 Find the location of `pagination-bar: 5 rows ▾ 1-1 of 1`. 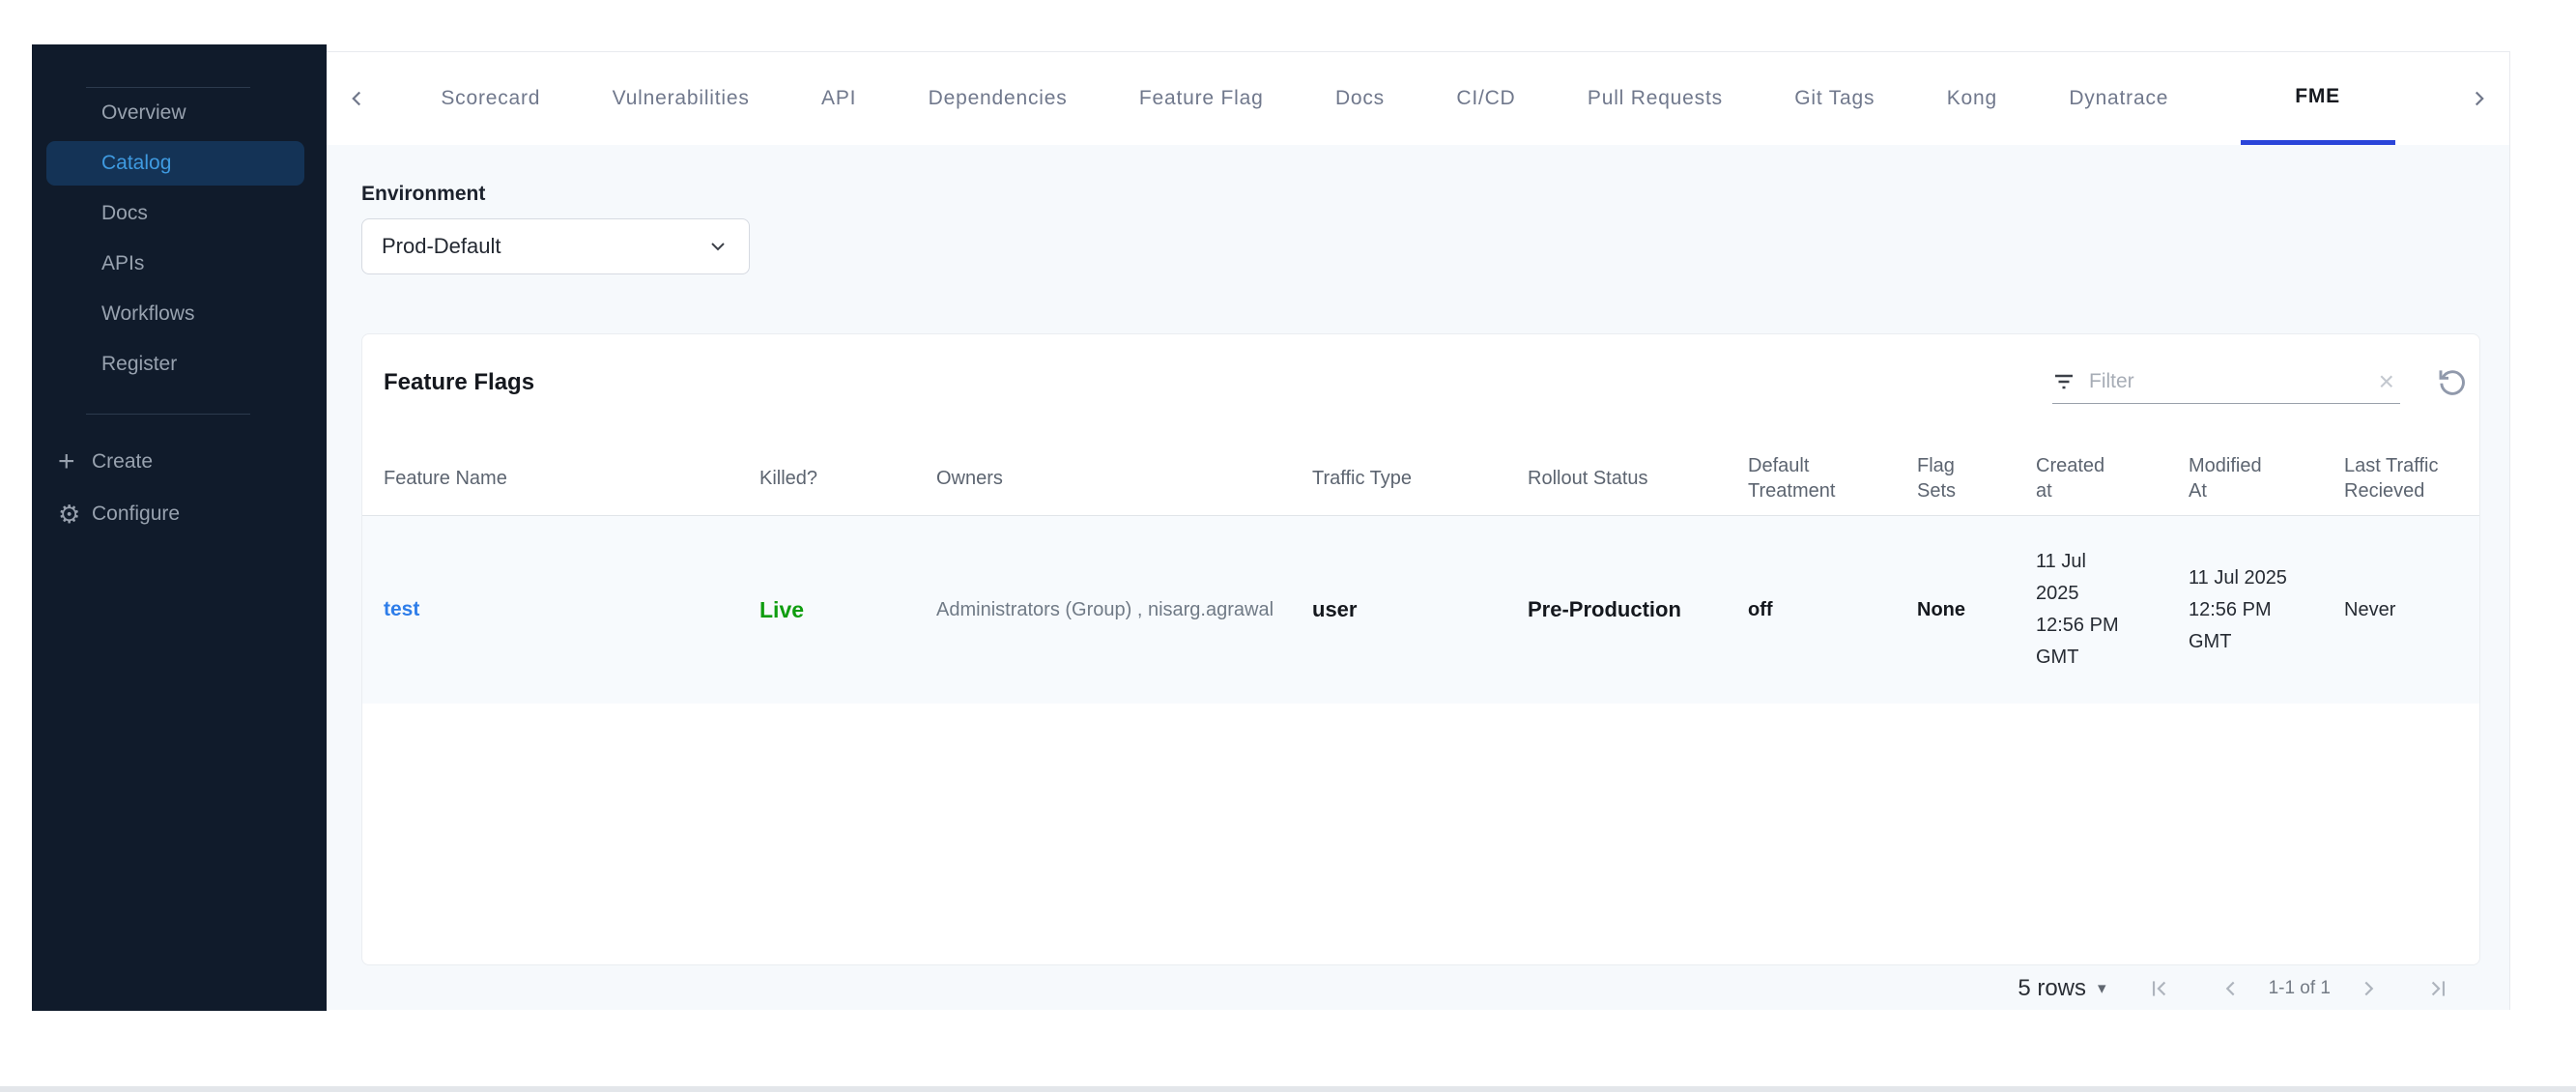

pagination-bar: 5 rows ▾ 1-1 of 1 is located at coordinates (2234, 988).